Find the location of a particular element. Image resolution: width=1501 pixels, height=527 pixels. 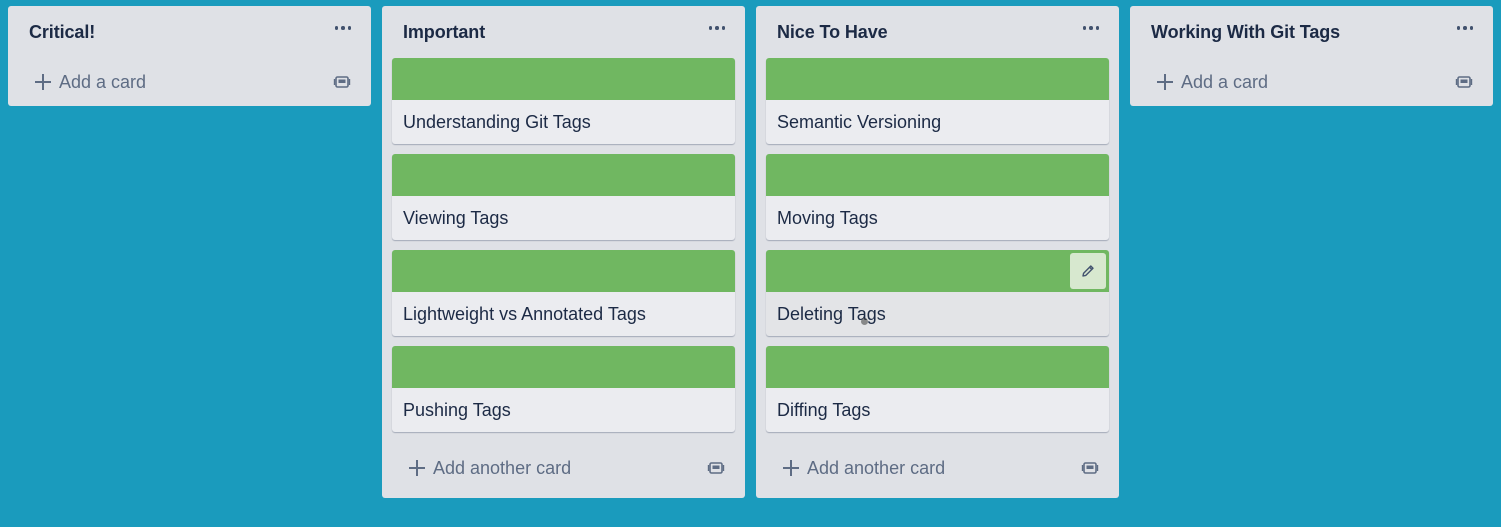

card-title: Lightweight vs Annotated Tags is located at coordinates (524, 314).